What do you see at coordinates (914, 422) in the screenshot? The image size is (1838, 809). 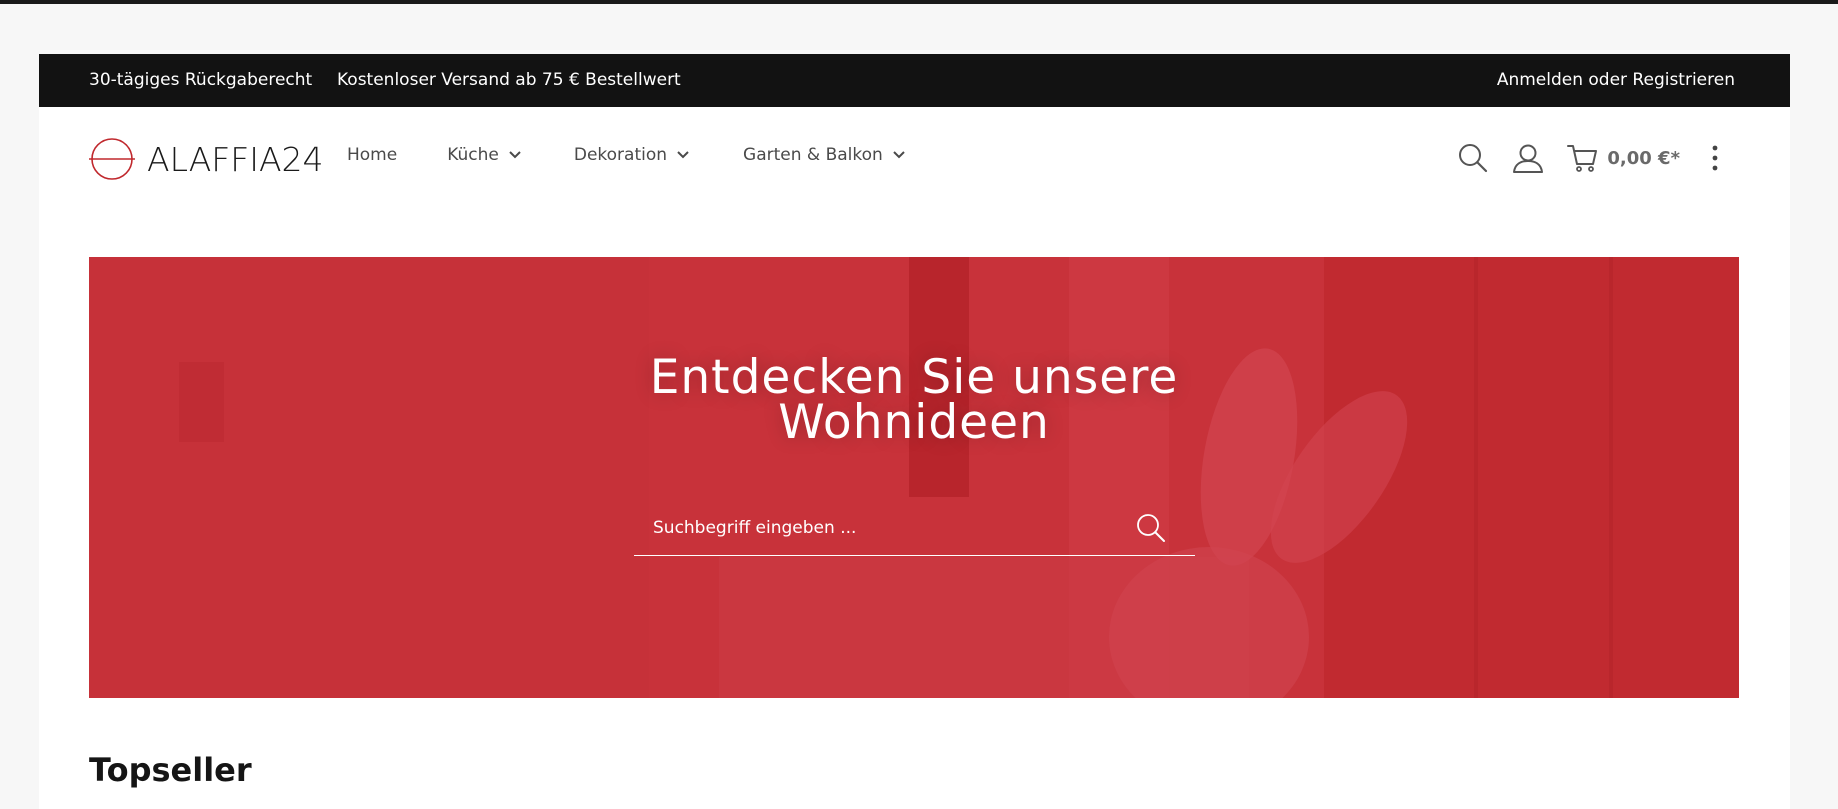 I see `hero-title-line-2: Wohnideen` at bounding box center [914, 422].